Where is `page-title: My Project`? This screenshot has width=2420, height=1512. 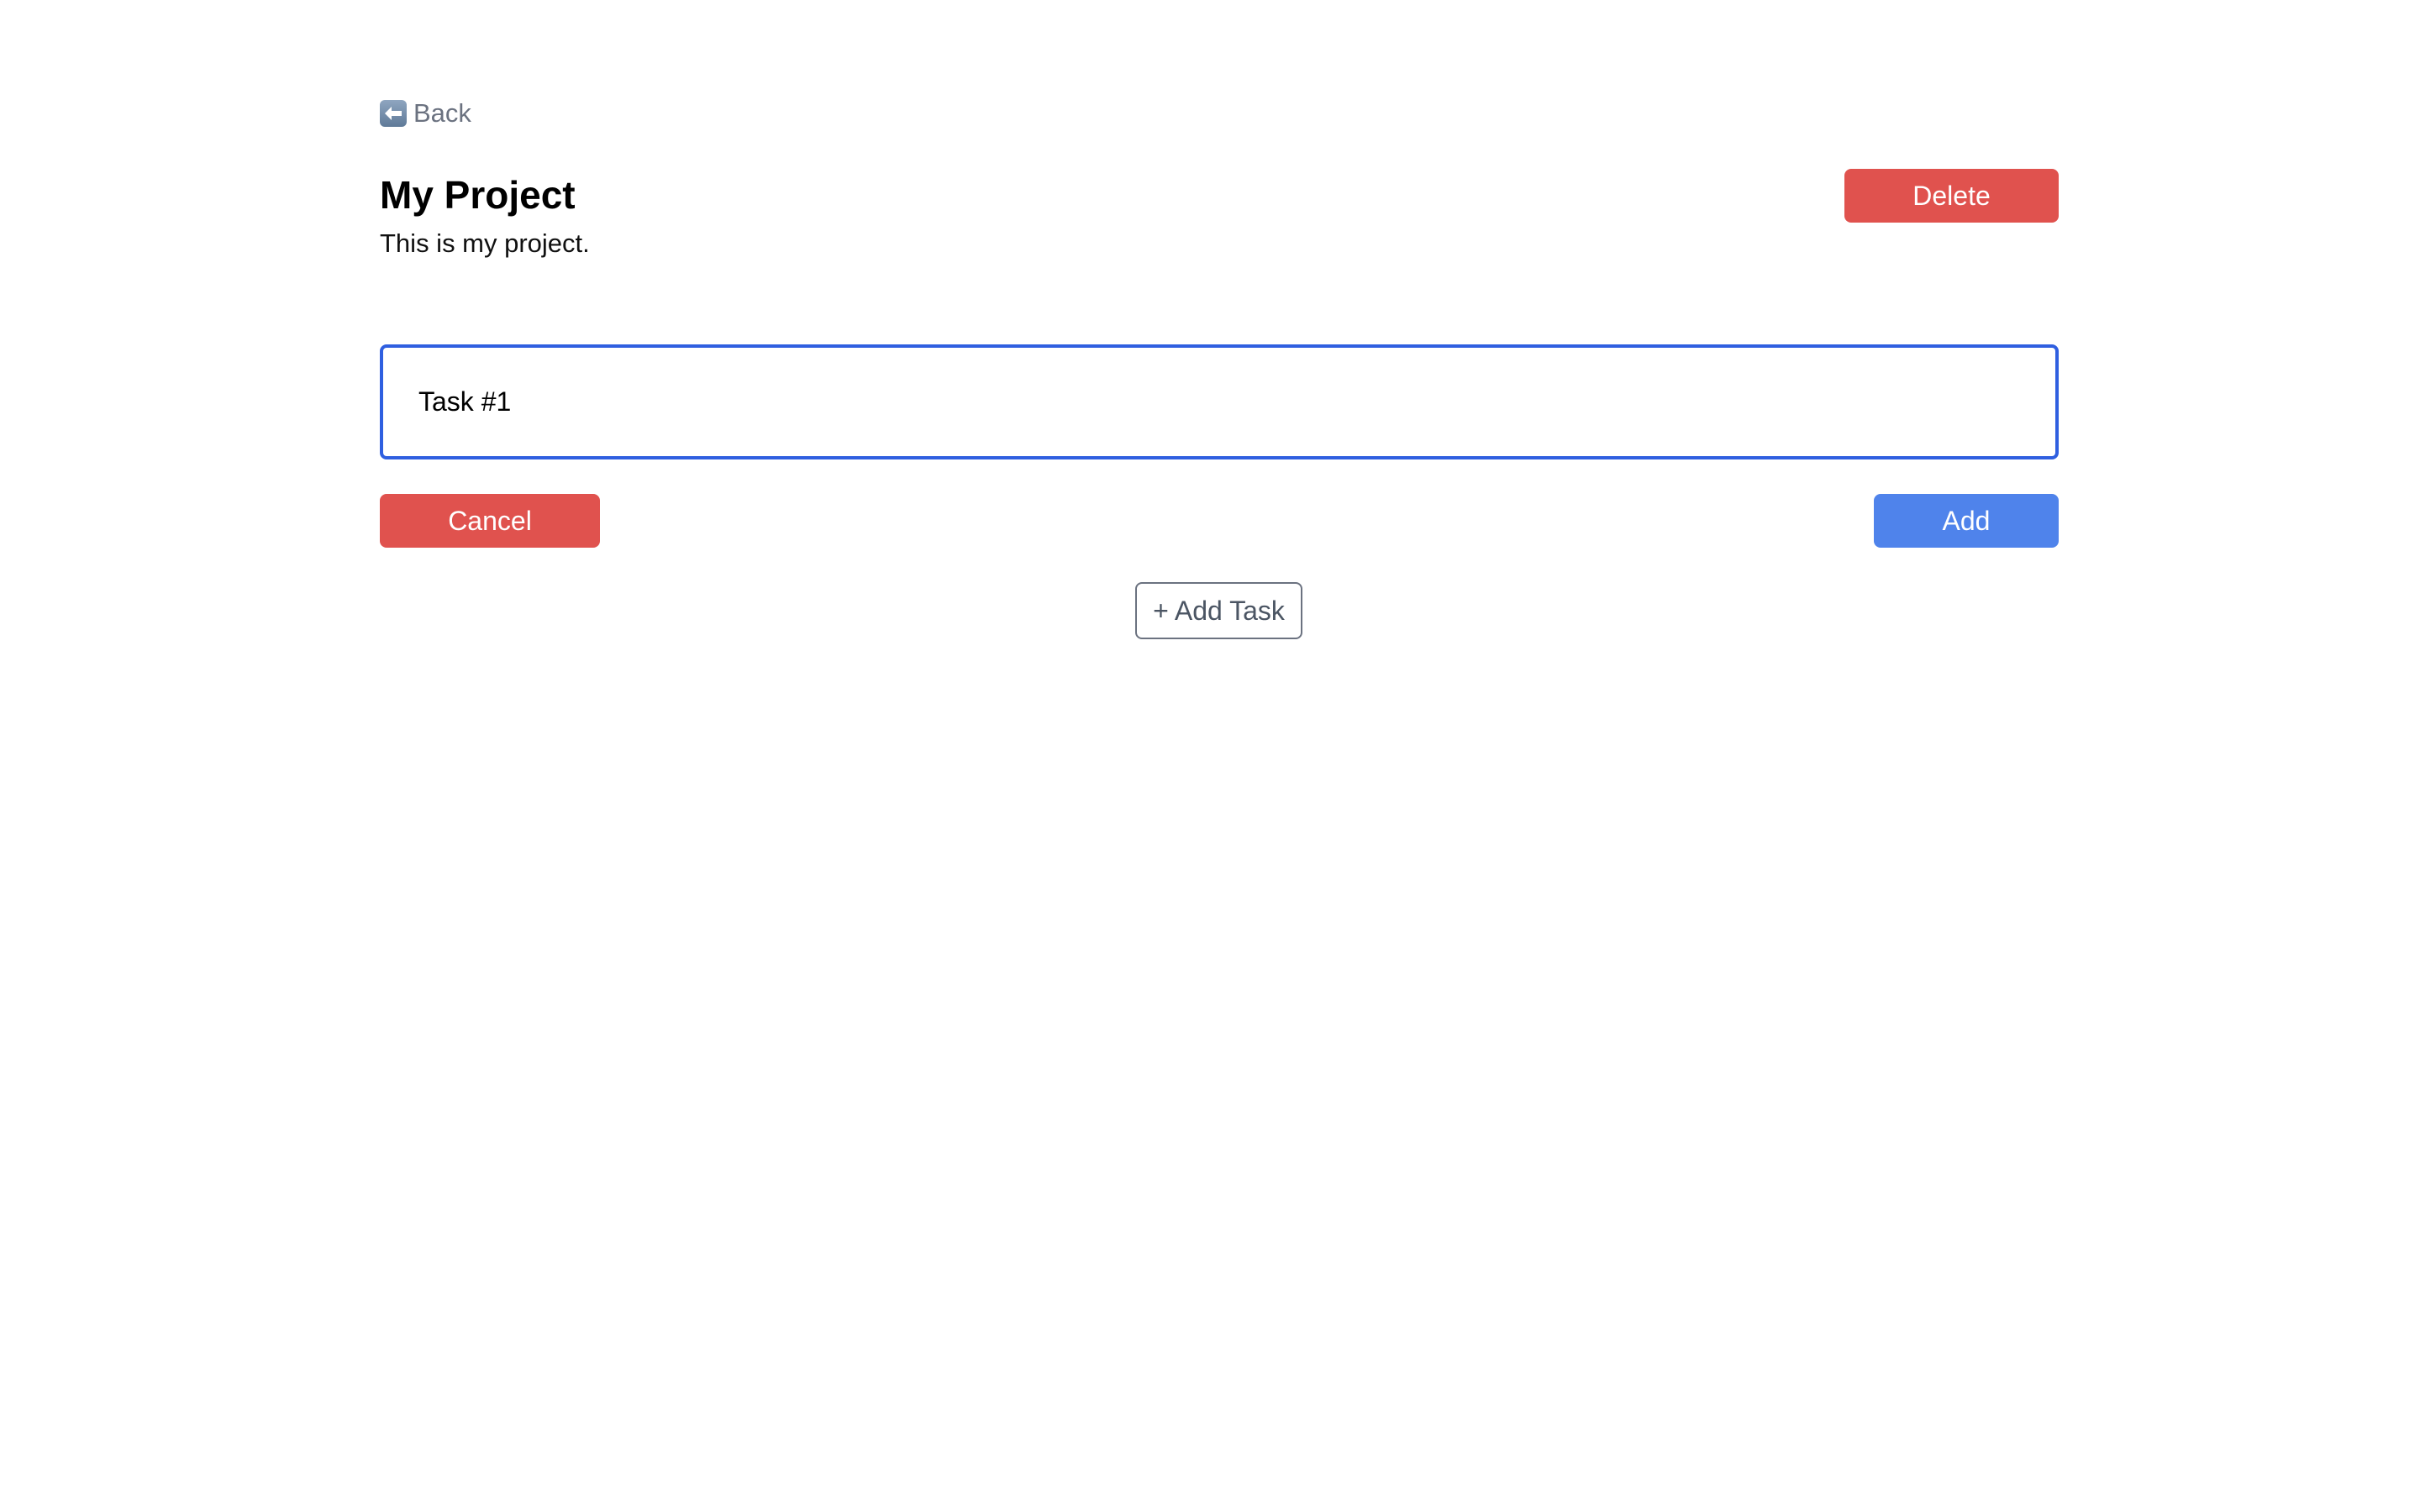 page-title: My Project is located at coordinates (478, 195).